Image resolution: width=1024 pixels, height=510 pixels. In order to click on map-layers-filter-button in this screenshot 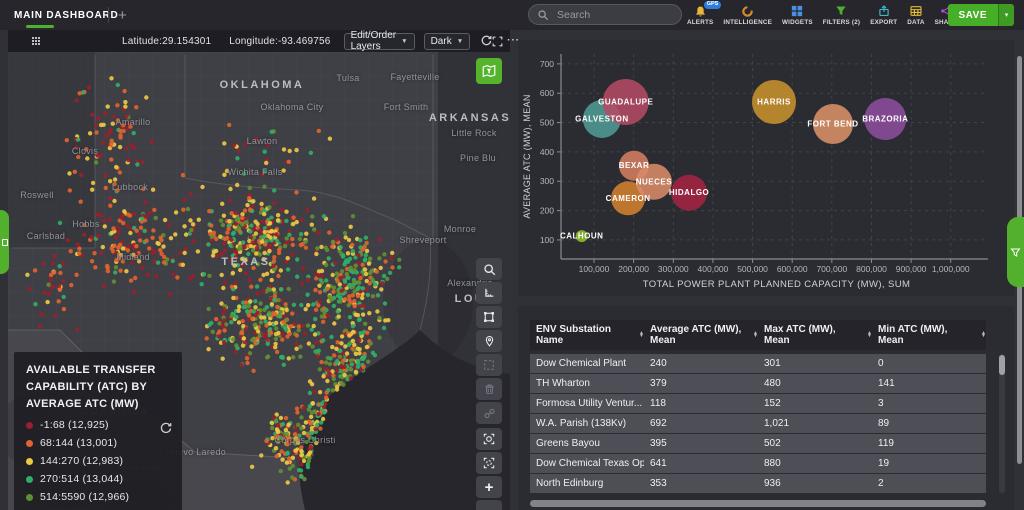, I will do `click(489, 71)`.